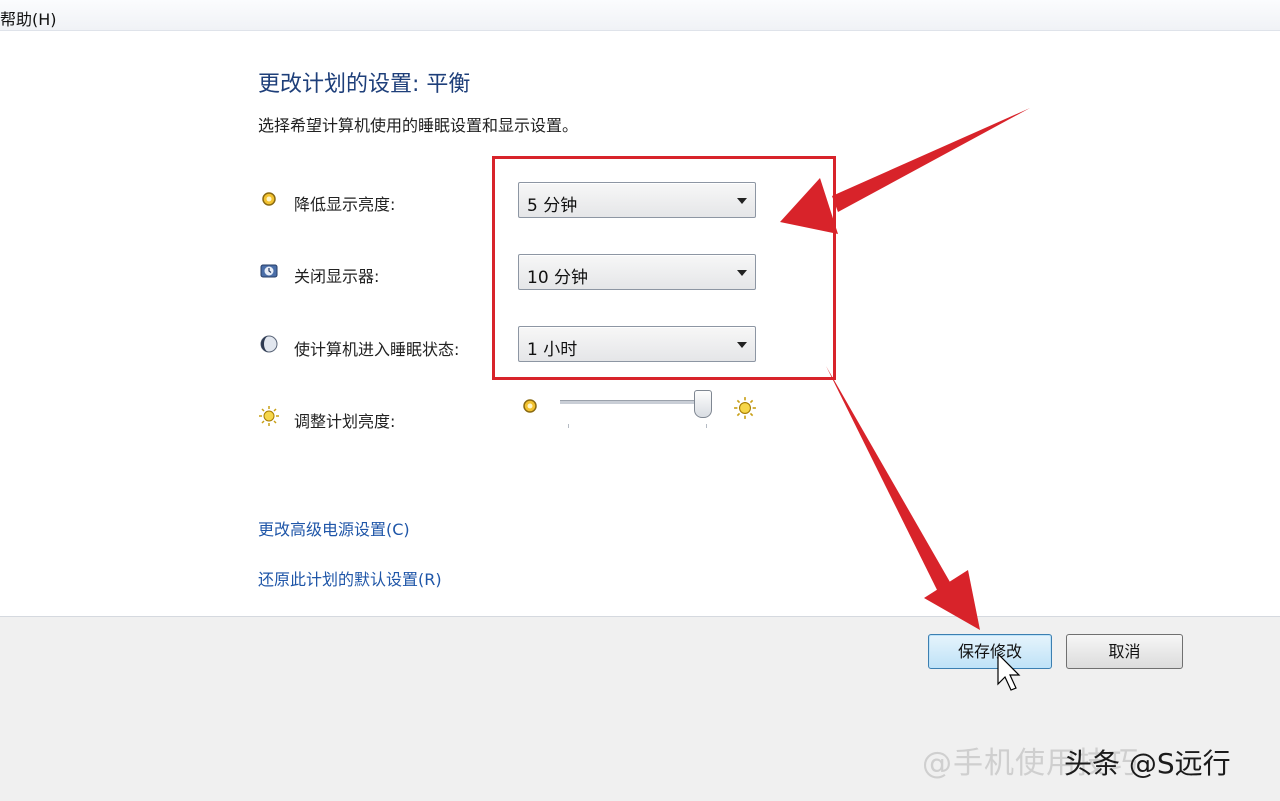  I want to click on annotation-arrow-down, so click(903, 498).